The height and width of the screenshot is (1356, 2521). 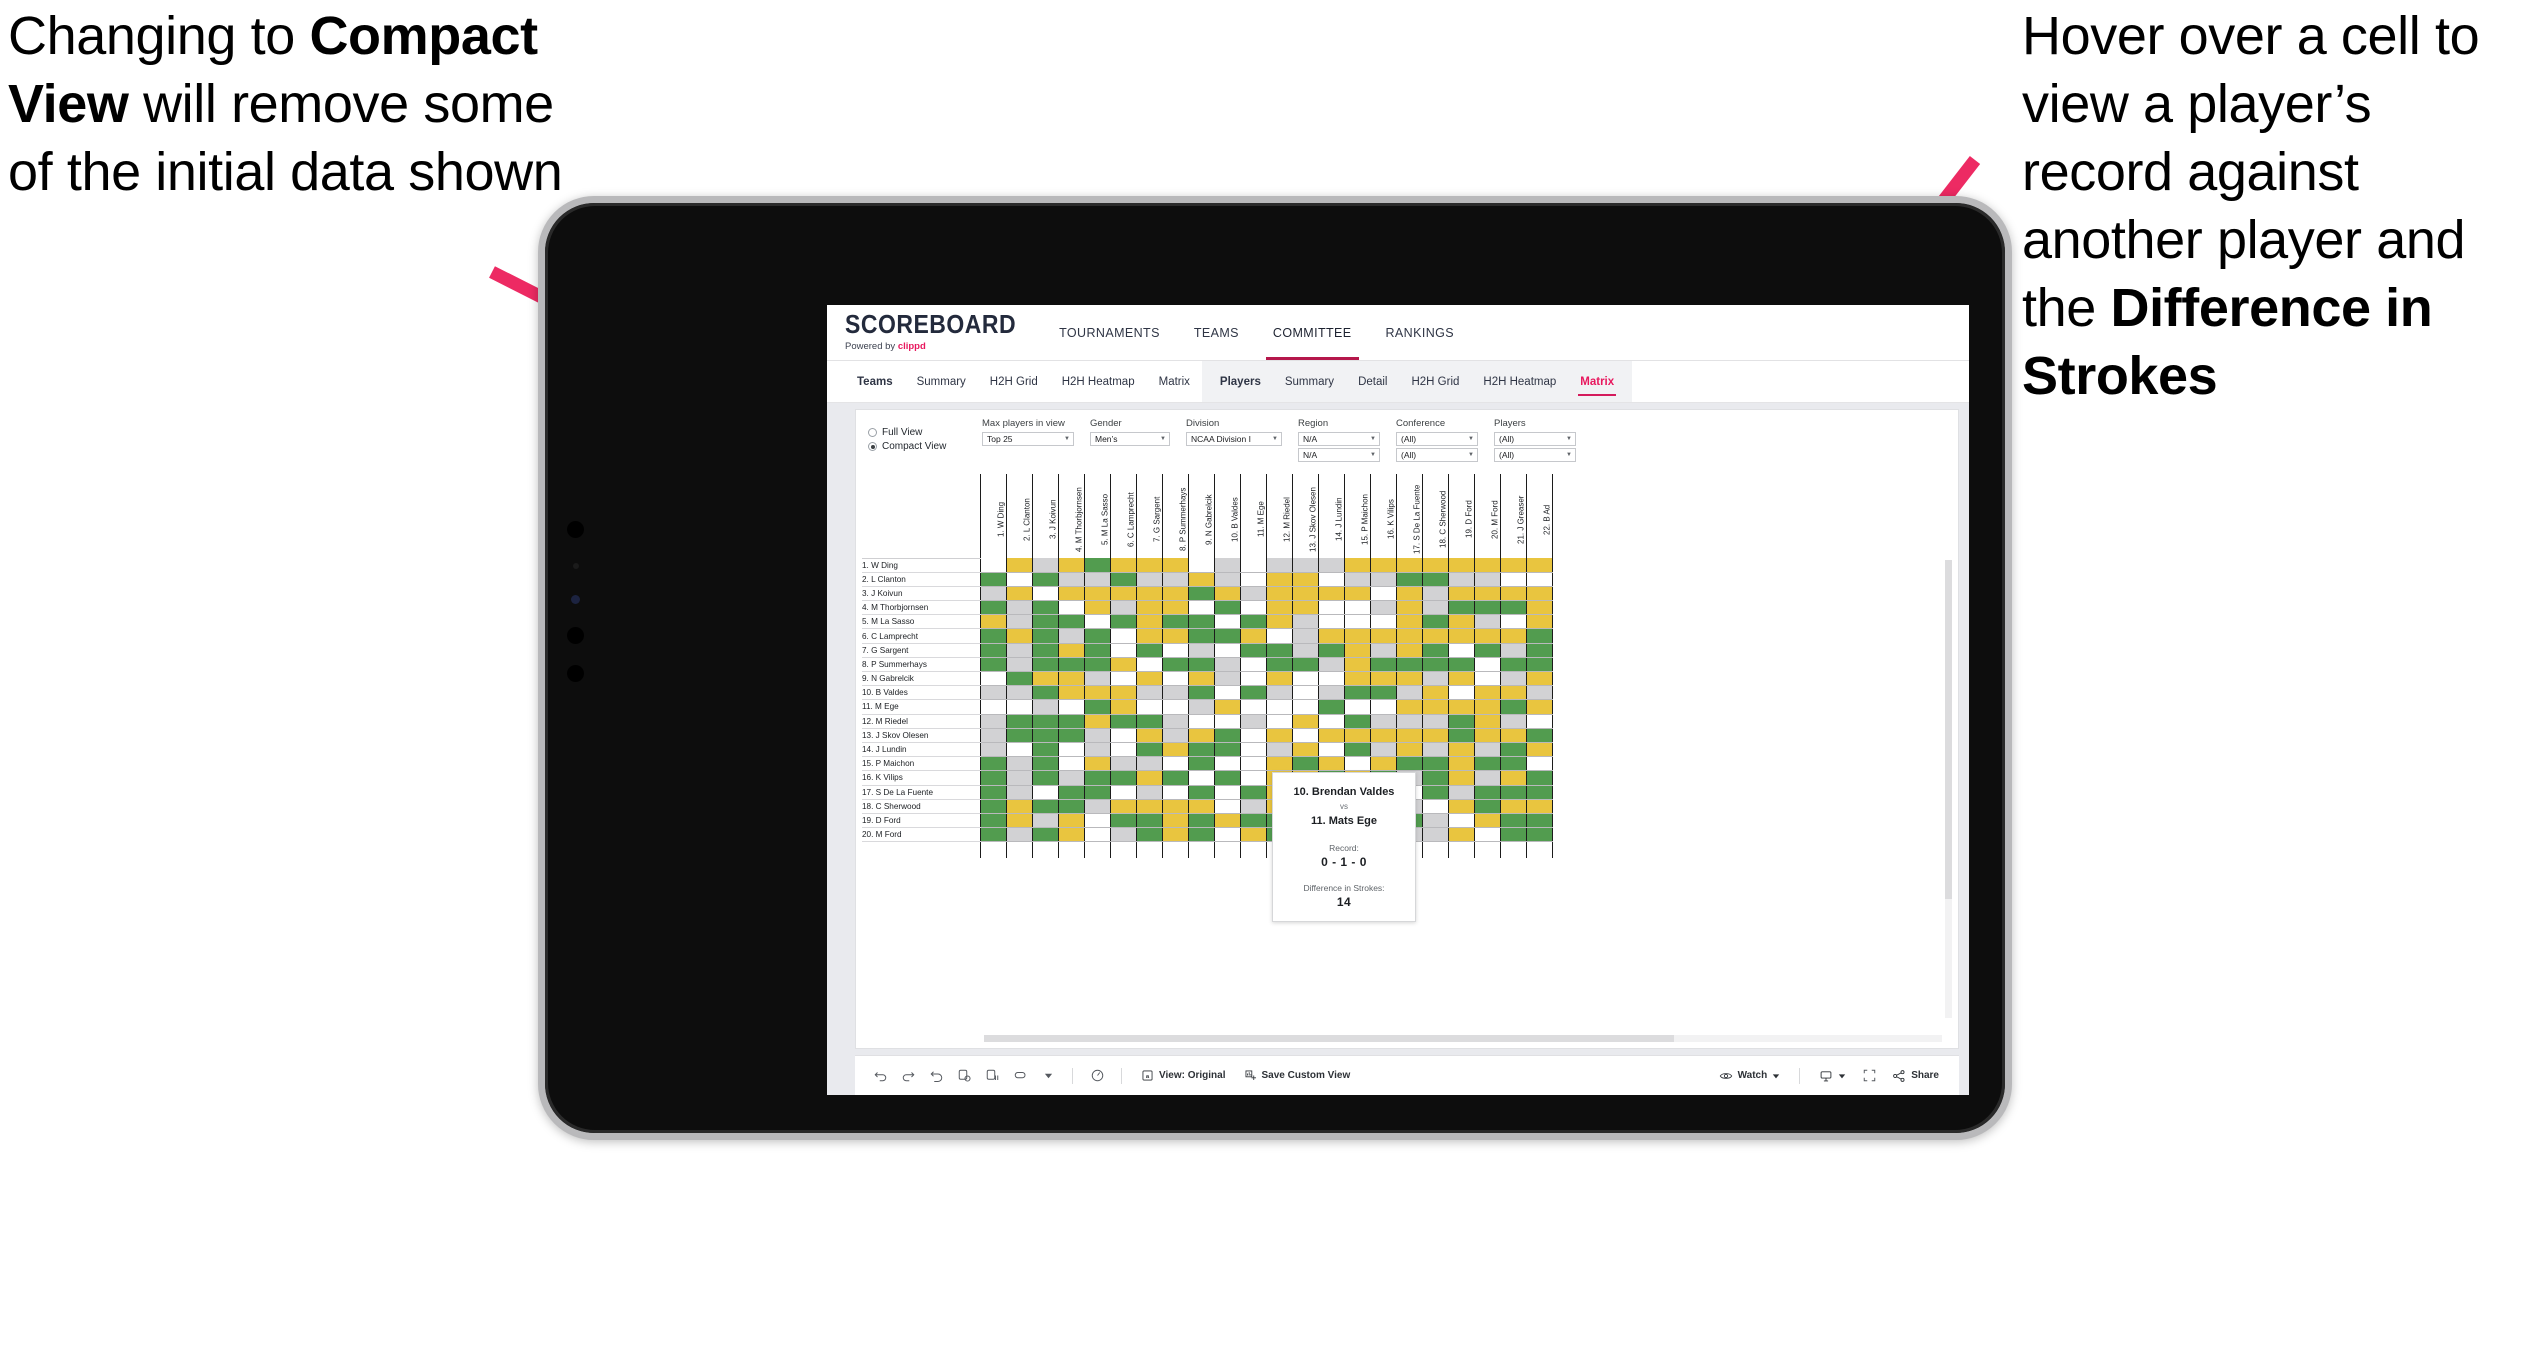 What do you see at coordinates (1130, 439) in the screenshot?
I see `gender-select: Men’s ▼` at bounding box center [1130, 439].